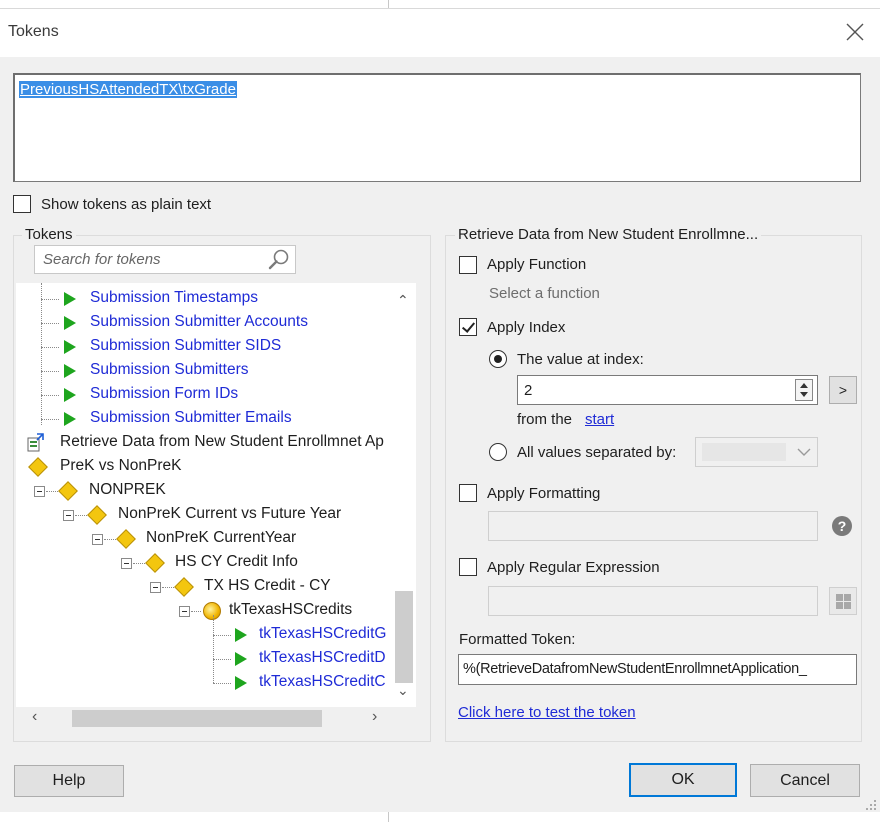 Image resolution: width=880 pixels, height=822 pixels. I want to click on tree-item: HS CY Credit Info, so click(206, 563).